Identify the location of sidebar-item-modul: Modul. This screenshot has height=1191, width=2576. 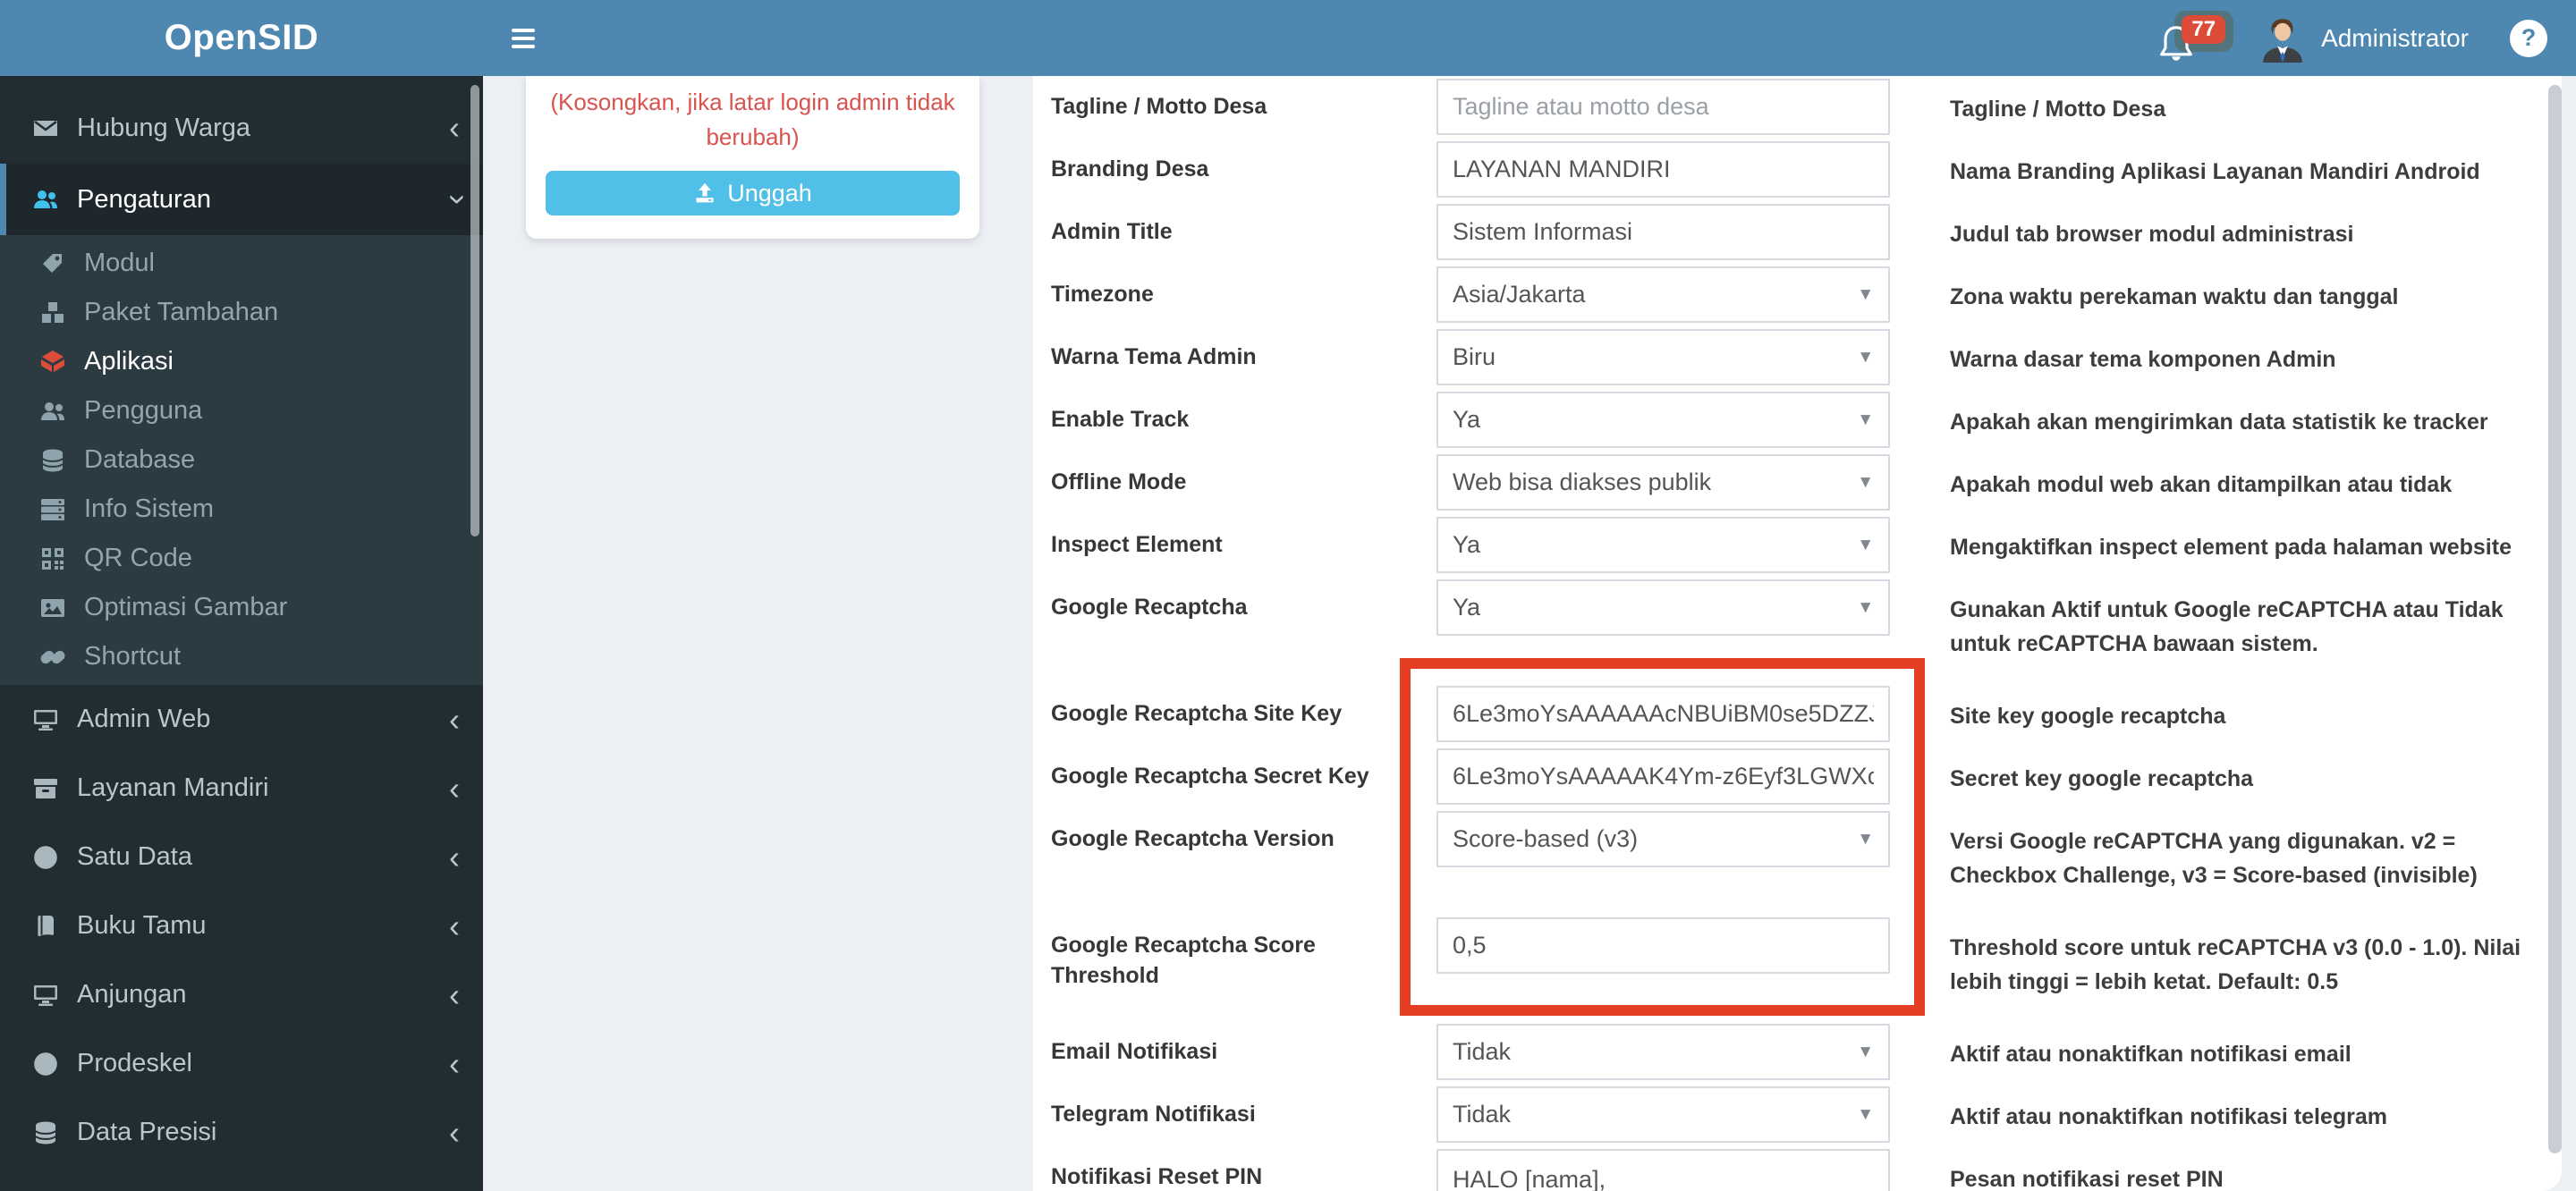
(241, 263).